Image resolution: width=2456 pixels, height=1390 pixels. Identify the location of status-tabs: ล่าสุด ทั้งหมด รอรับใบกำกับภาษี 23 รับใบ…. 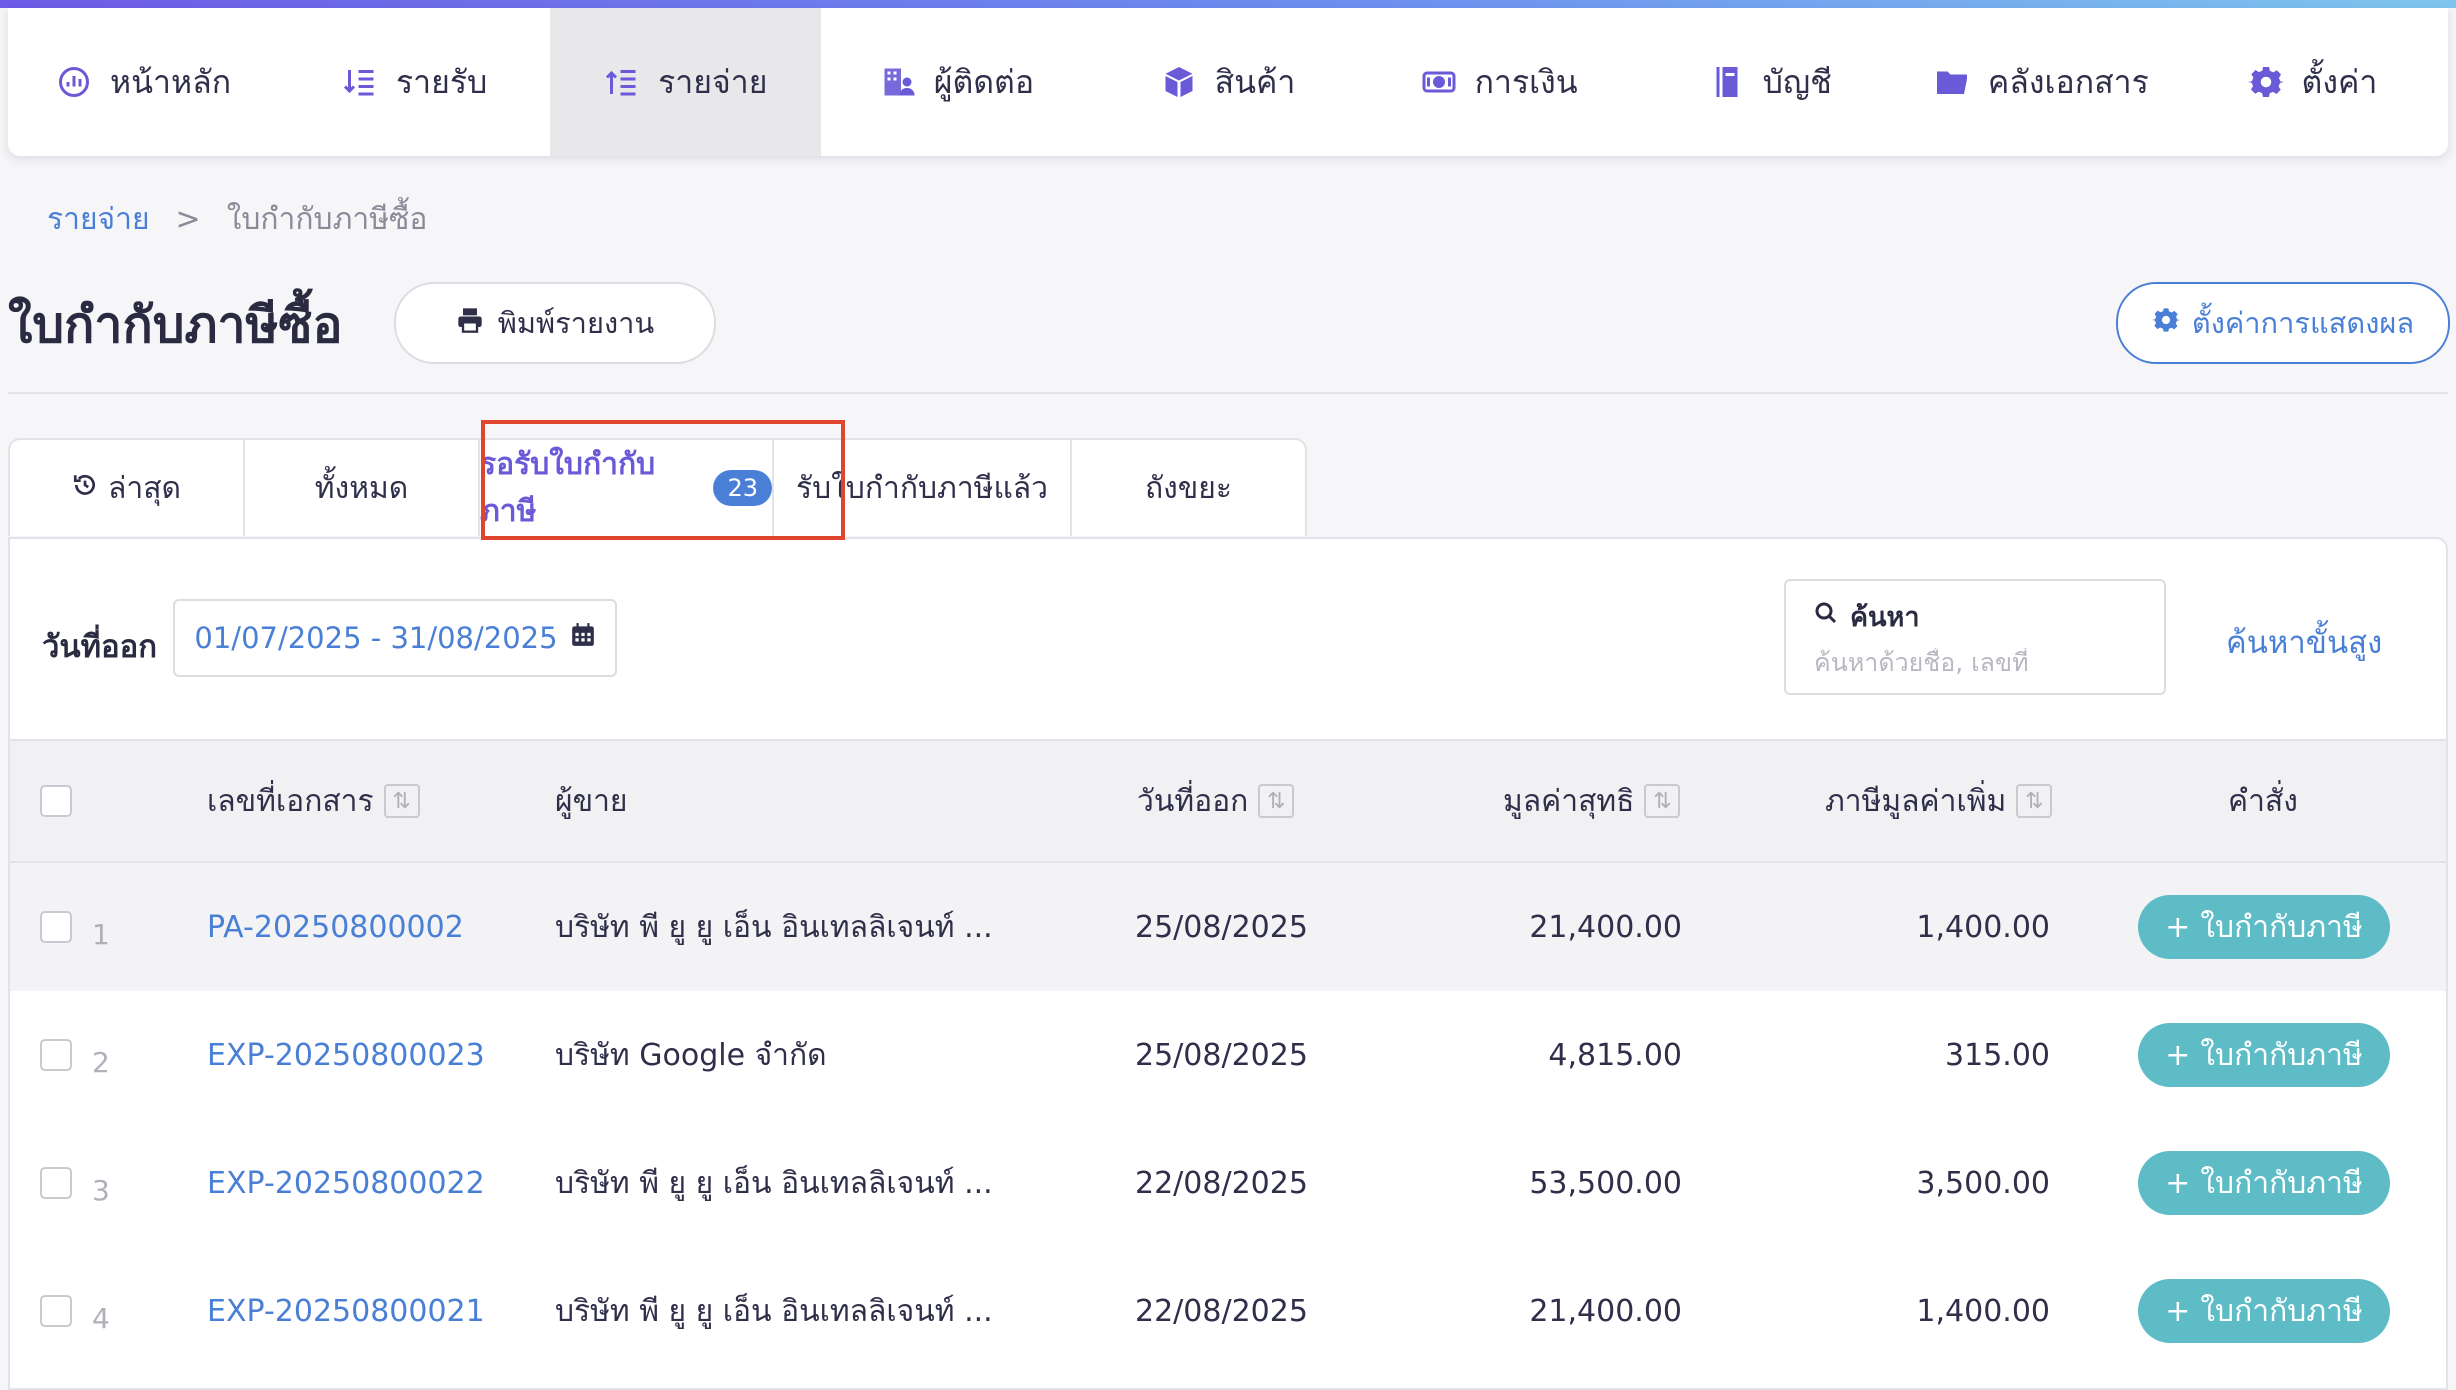
(657, 488).